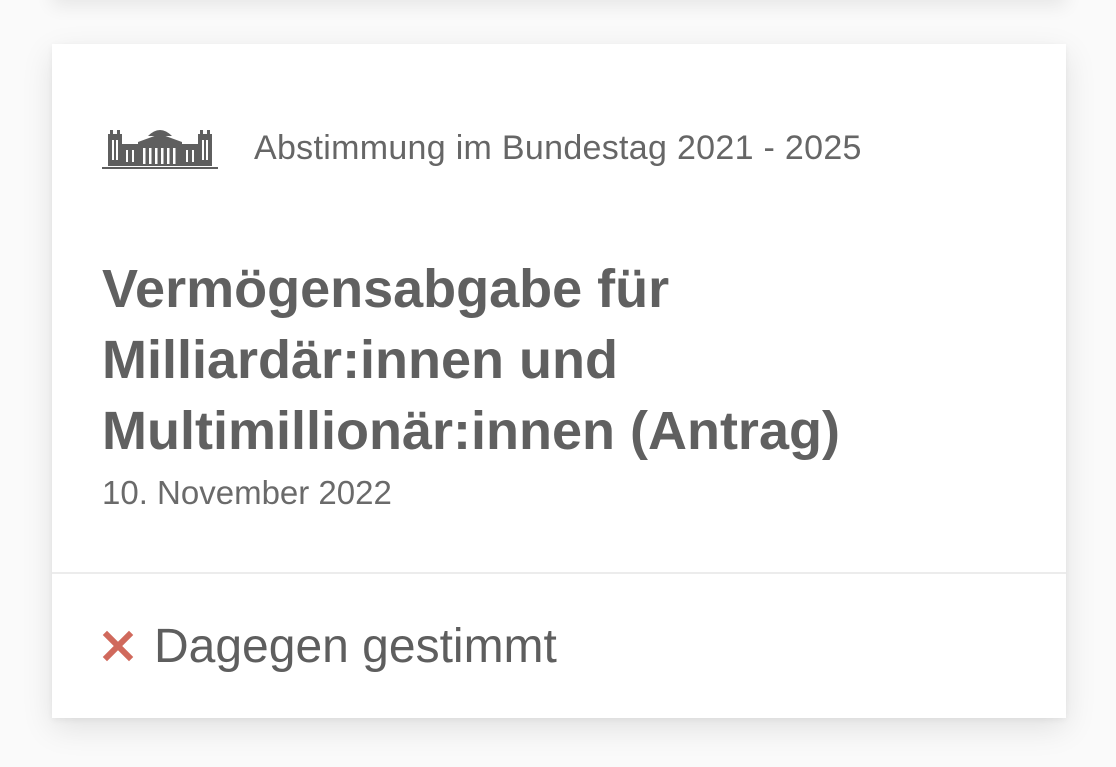 The height and width of the screenshot is (767, 1116). I want to click on parliament-header: Abstimmung im Bundestag 2021 - 2025, so click(482, 148).